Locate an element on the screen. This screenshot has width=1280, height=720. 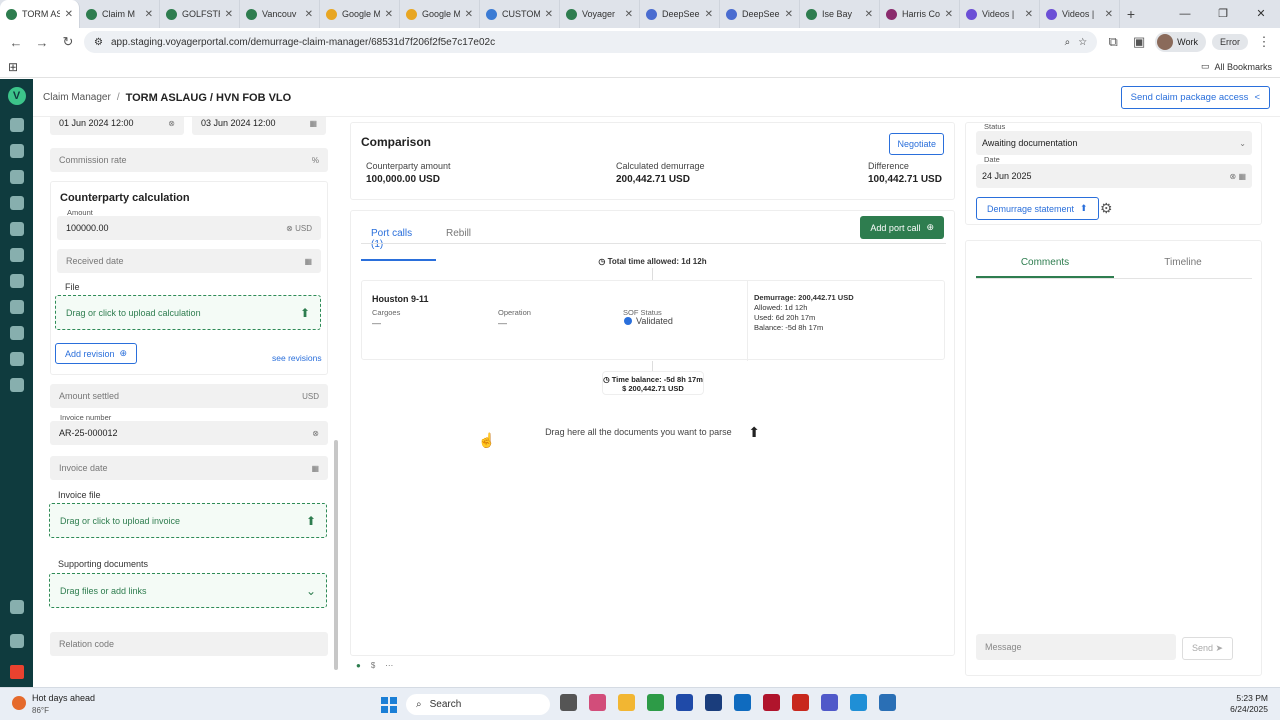
restore-icon: ❐ is located at coordinates (1223, 14).